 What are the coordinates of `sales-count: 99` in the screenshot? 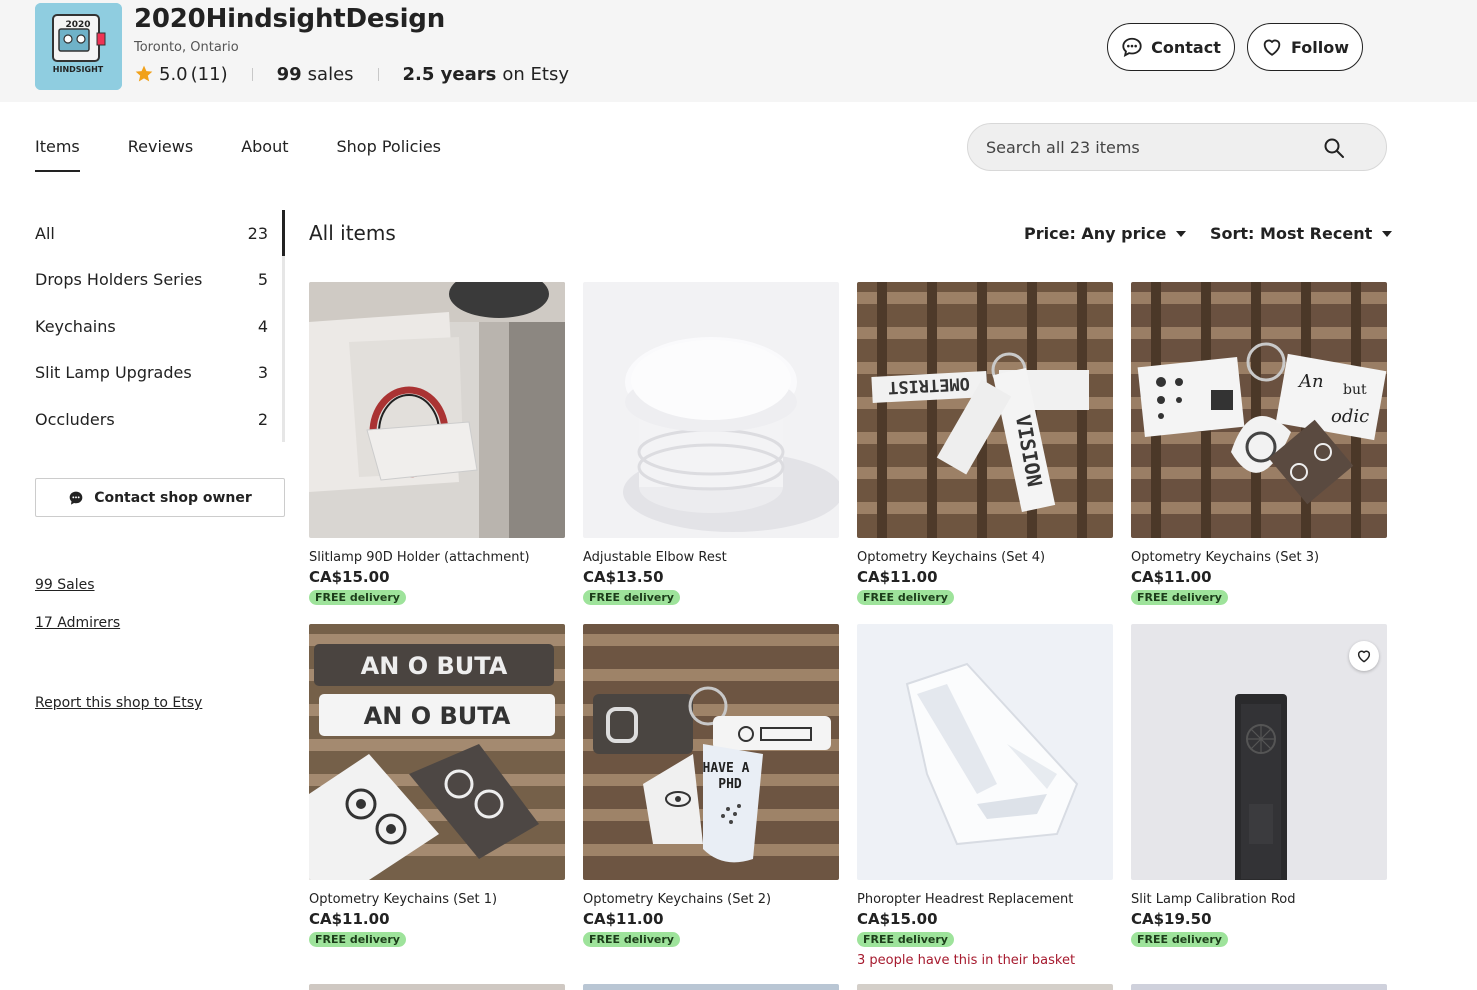 It's located at (289, 74).